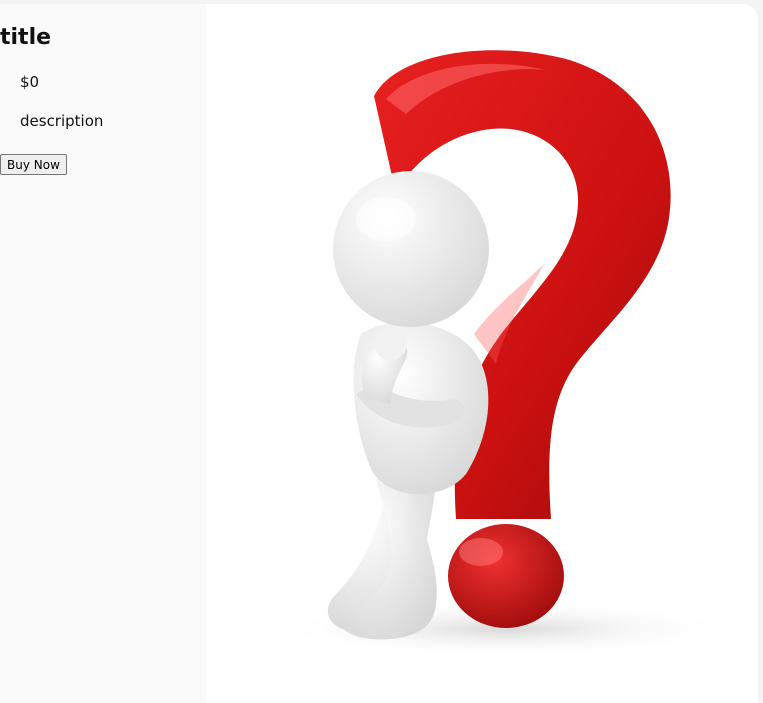  I want to click on product-title: title, so click(26, 37).